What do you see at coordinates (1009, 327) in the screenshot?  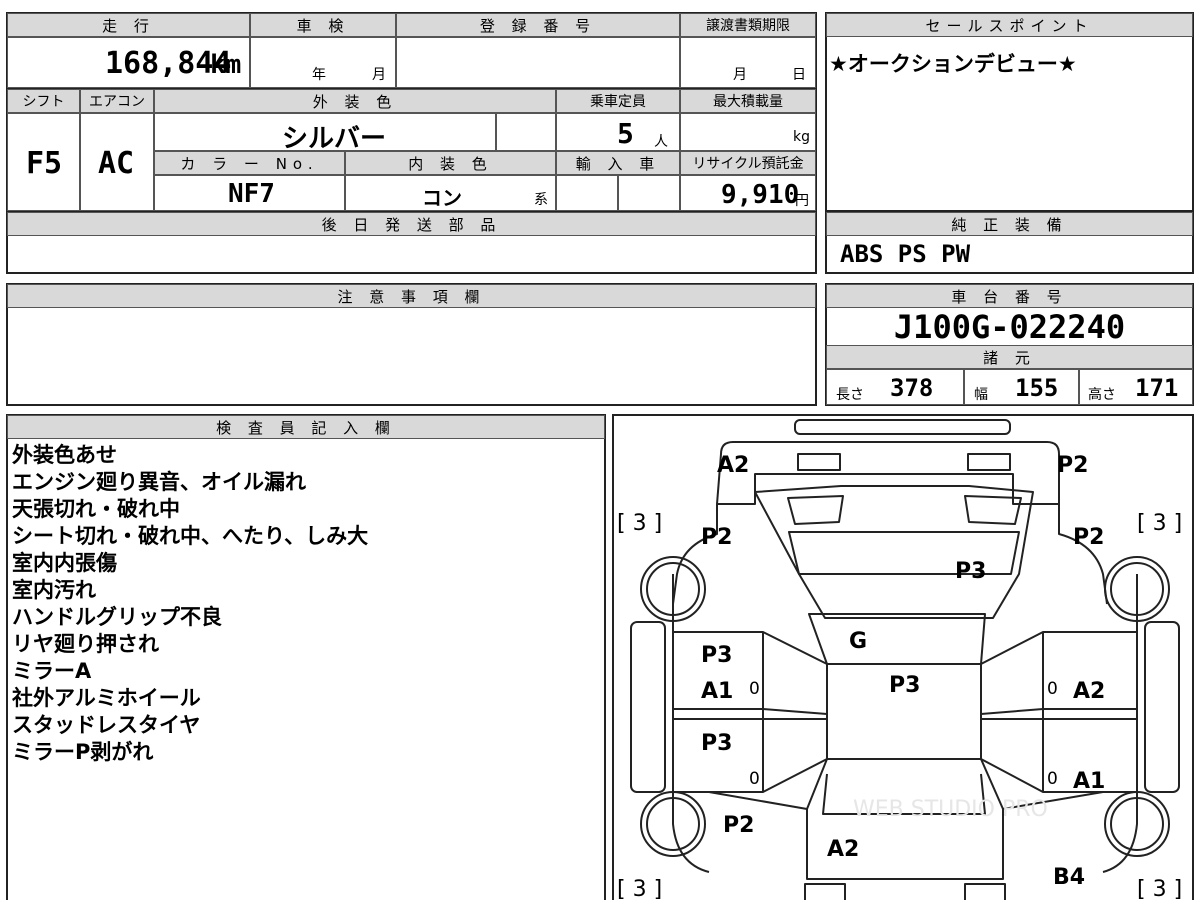 I see `chassis-value: J100G-022240` at bounding box center [1009, 327].